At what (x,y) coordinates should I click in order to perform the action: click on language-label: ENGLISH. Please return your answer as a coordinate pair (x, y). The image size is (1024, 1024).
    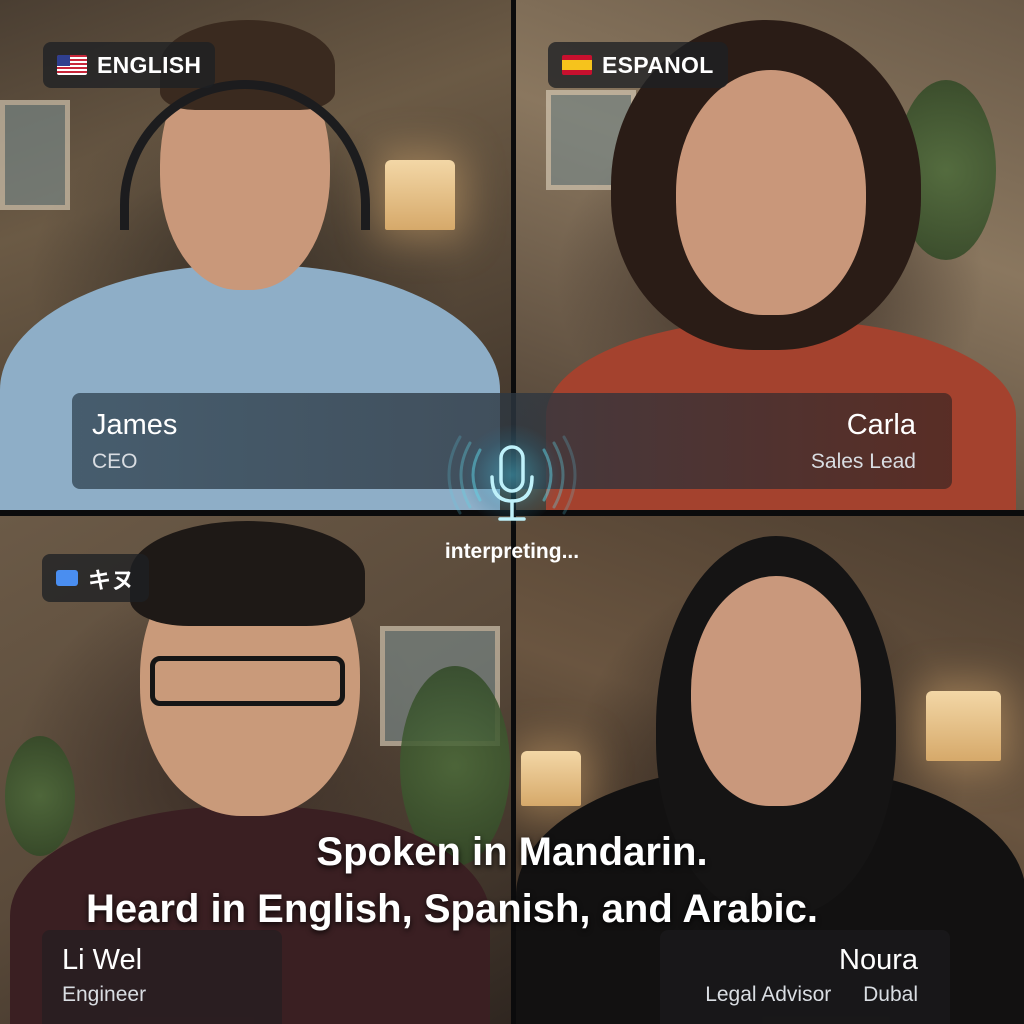
    Looking at the image, I should click on (149, 64).